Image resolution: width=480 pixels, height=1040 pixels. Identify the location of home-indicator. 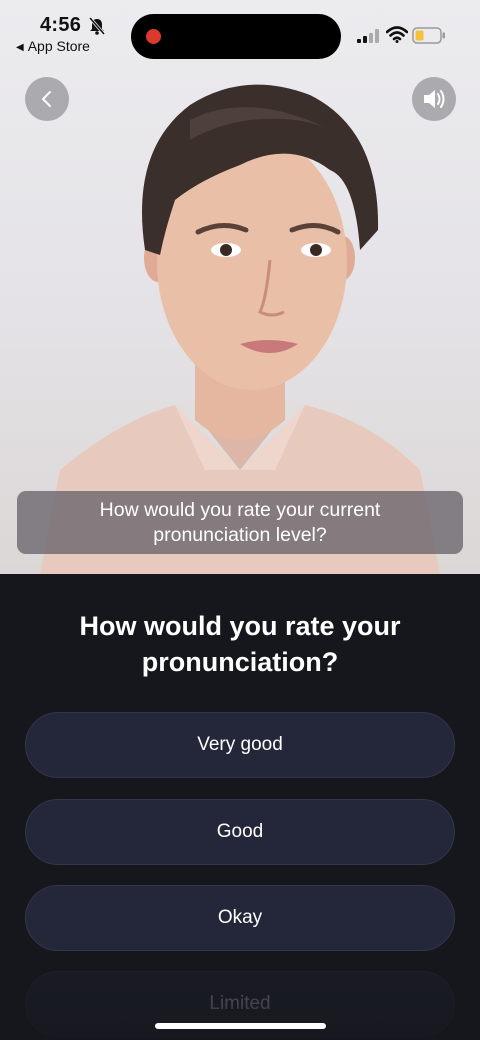
(240, 1026).